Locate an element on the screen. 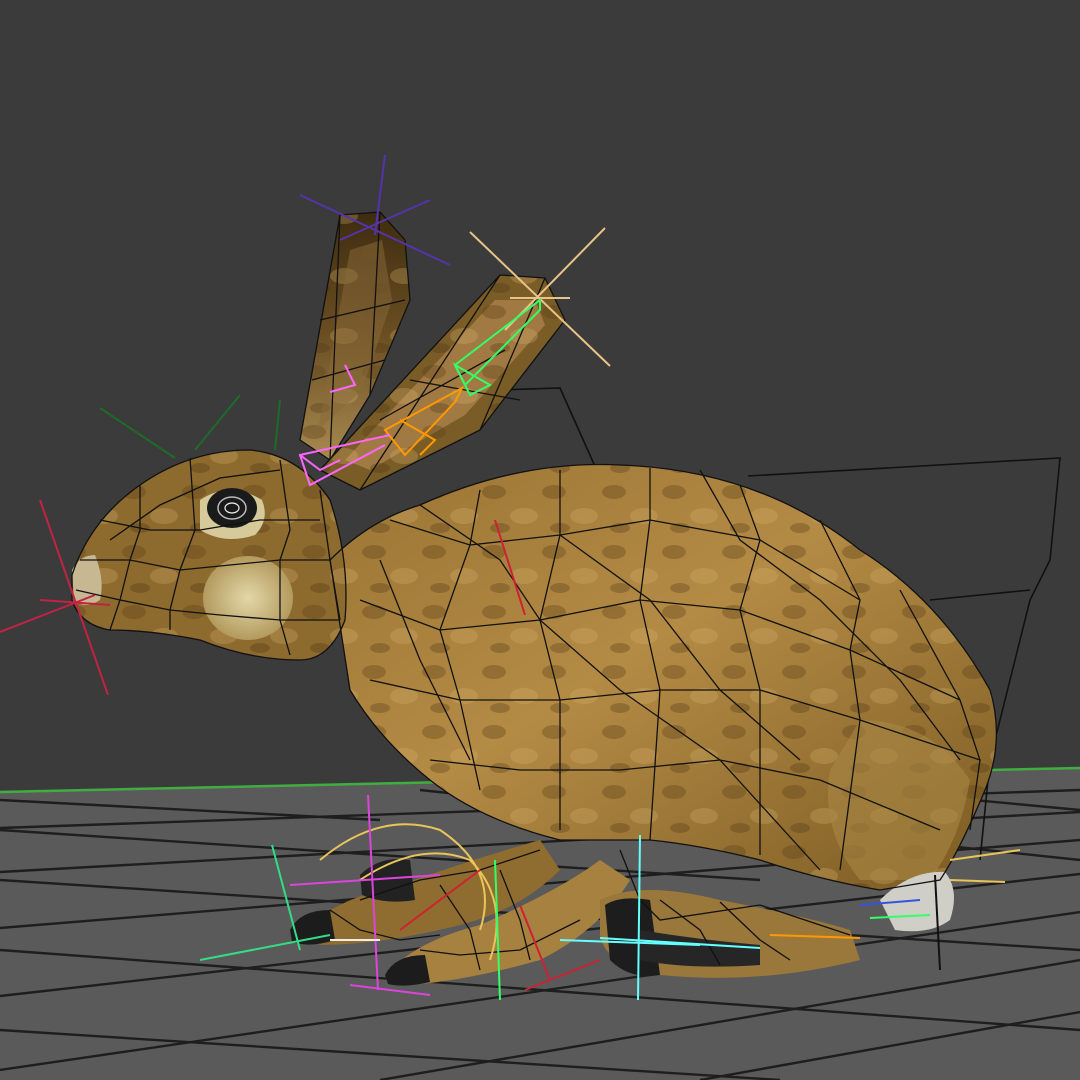 The height and width of the screenshot is (1080, 1080). head-locator is located at coordinates (190, 426).